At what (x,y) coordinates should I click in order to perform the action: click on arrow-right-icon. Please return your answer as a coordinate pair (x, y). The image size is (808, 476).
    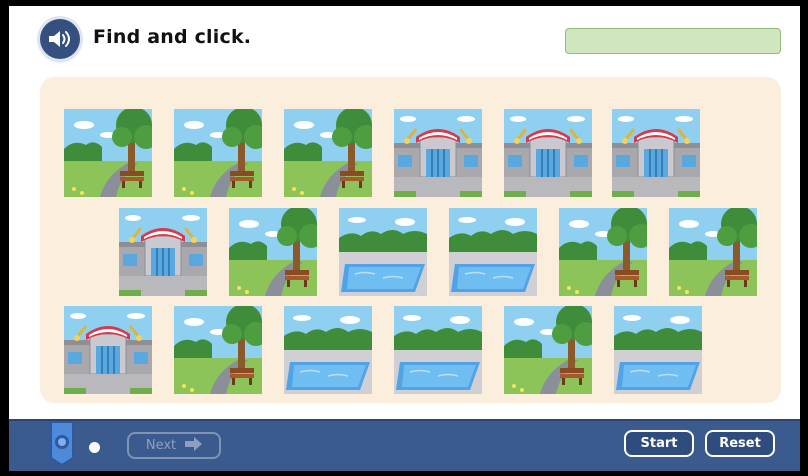
    Looking at the image, I should click on (193, 445).